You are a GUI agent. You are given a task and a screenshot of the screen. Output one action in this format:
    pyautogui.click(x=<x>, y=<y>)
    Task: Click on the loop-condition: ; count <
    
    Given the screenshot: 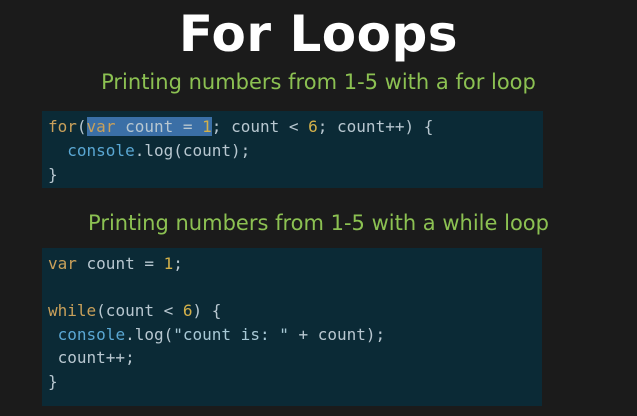 What is the action you would take?
    pyautogui.click(x=260, y=126)
    